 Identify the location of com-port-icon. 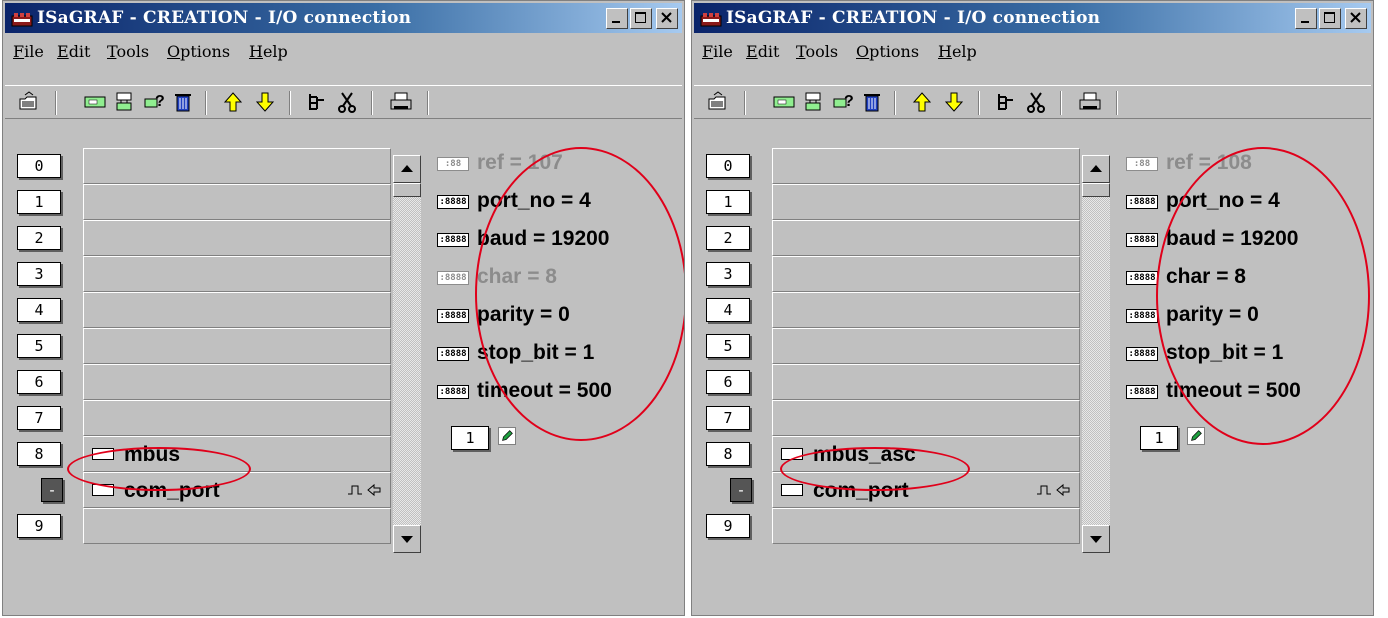
(792, 490).